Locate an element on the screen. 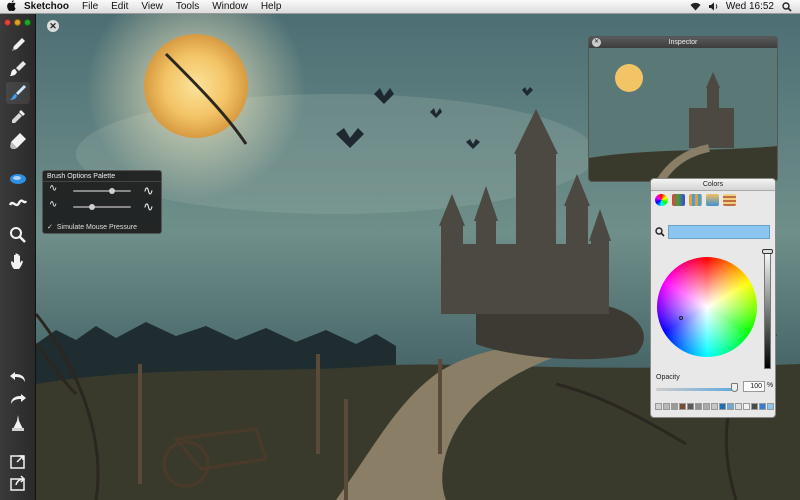  pencil-icon is located at coordinates (18, 44).